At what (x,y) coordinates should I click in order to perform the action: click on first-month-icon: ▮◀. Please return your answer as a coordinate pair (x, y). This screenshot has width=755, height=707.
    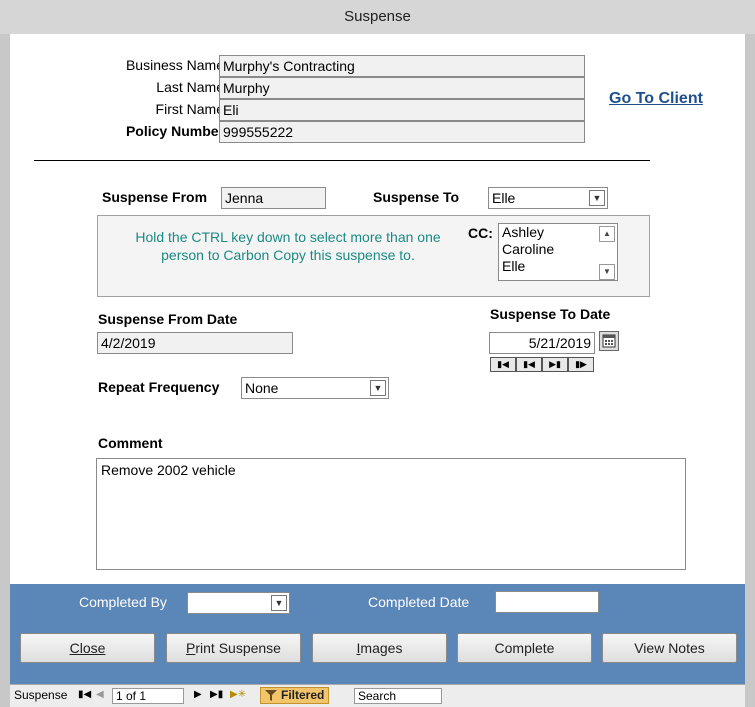
    Looking at the image, I should click on (503, 364).